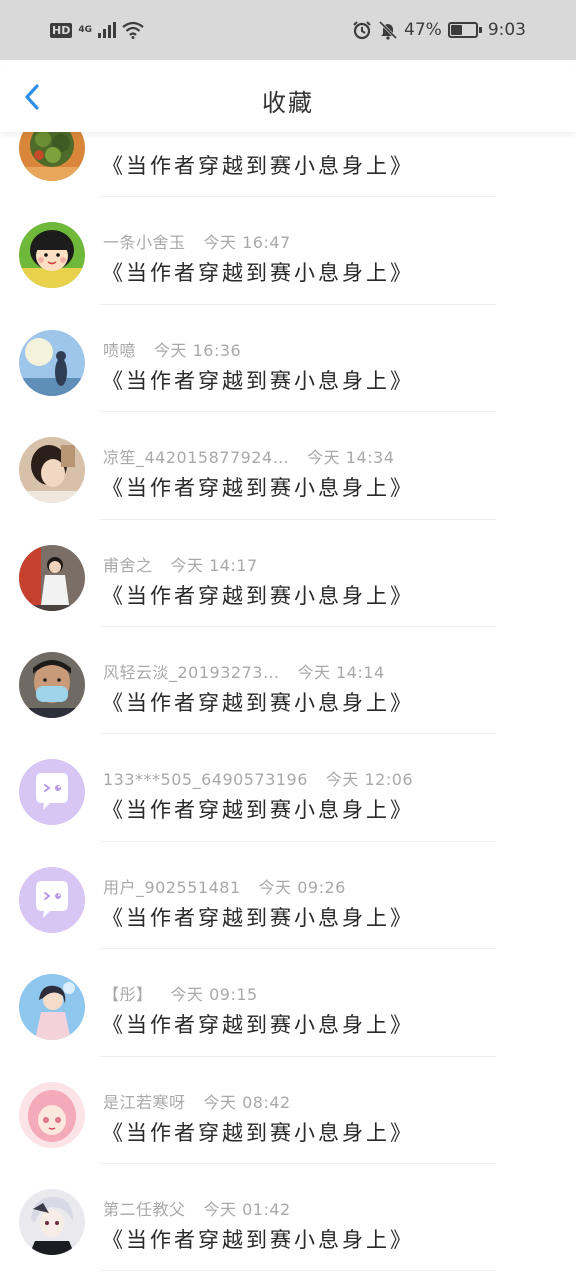  I want to click on wifi-icon, so click(133, 30).